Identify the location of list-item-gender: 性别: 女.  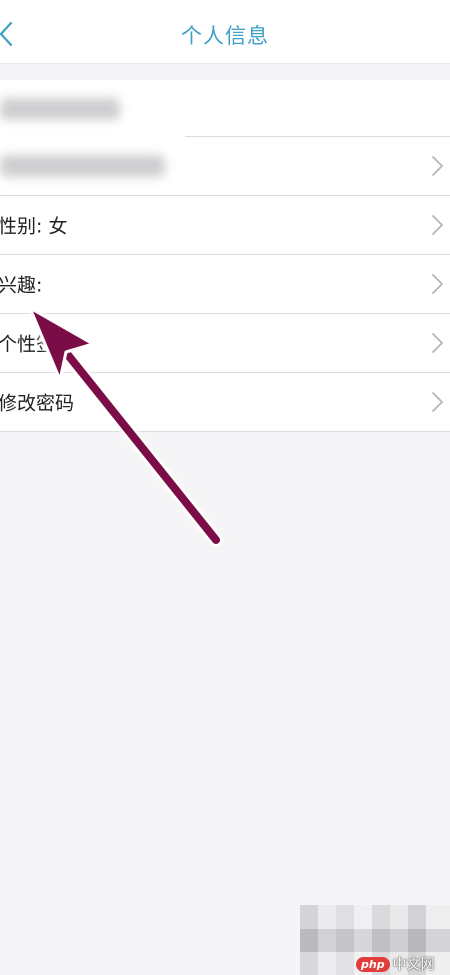
(225, 225).